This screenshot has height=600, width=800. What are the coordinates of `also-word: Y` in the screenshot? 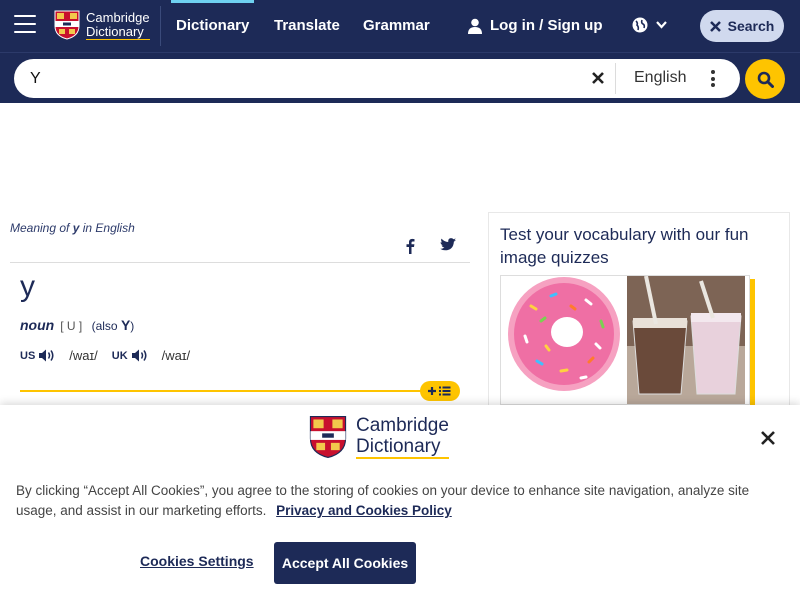 It's located at (125, 325).